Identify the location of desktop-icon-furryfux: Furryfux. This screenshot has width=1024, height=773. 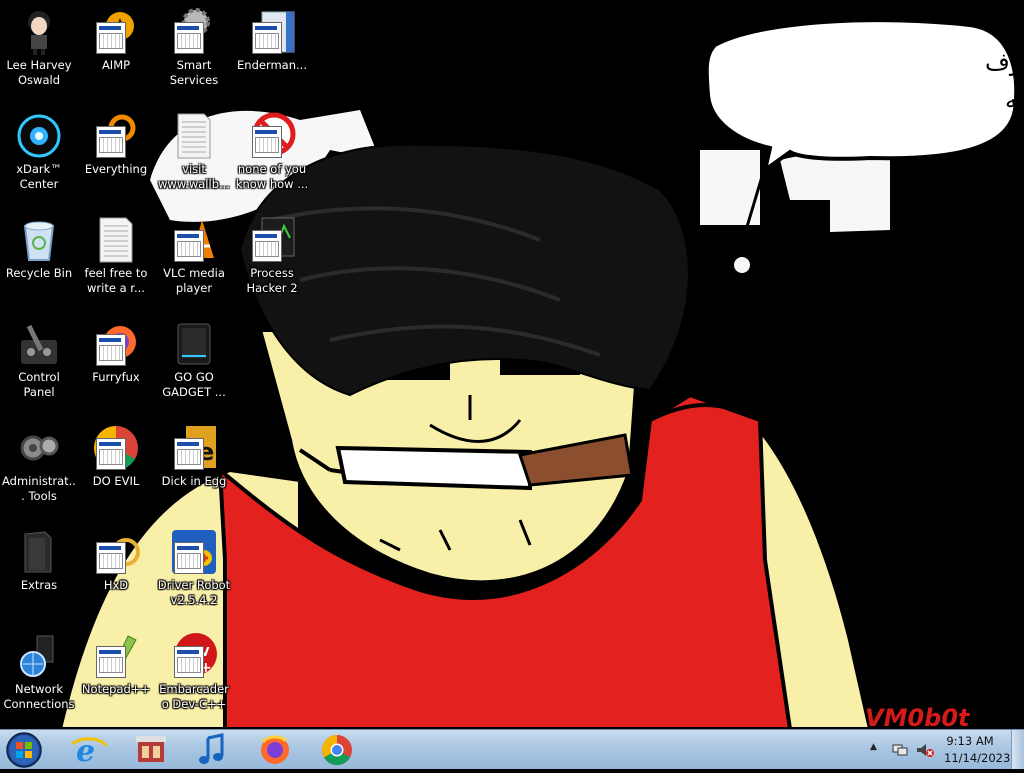
(116, 366).